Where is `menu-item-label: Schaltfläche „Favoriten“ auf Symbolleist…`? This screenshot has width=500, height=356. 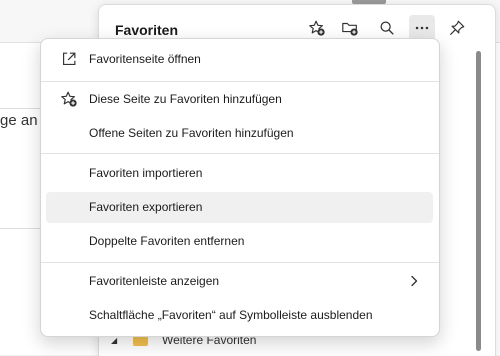 menu-item-label: Schaltfläche „Favoriten“ auf Symbolleist… is located at coordinates (231, 315).